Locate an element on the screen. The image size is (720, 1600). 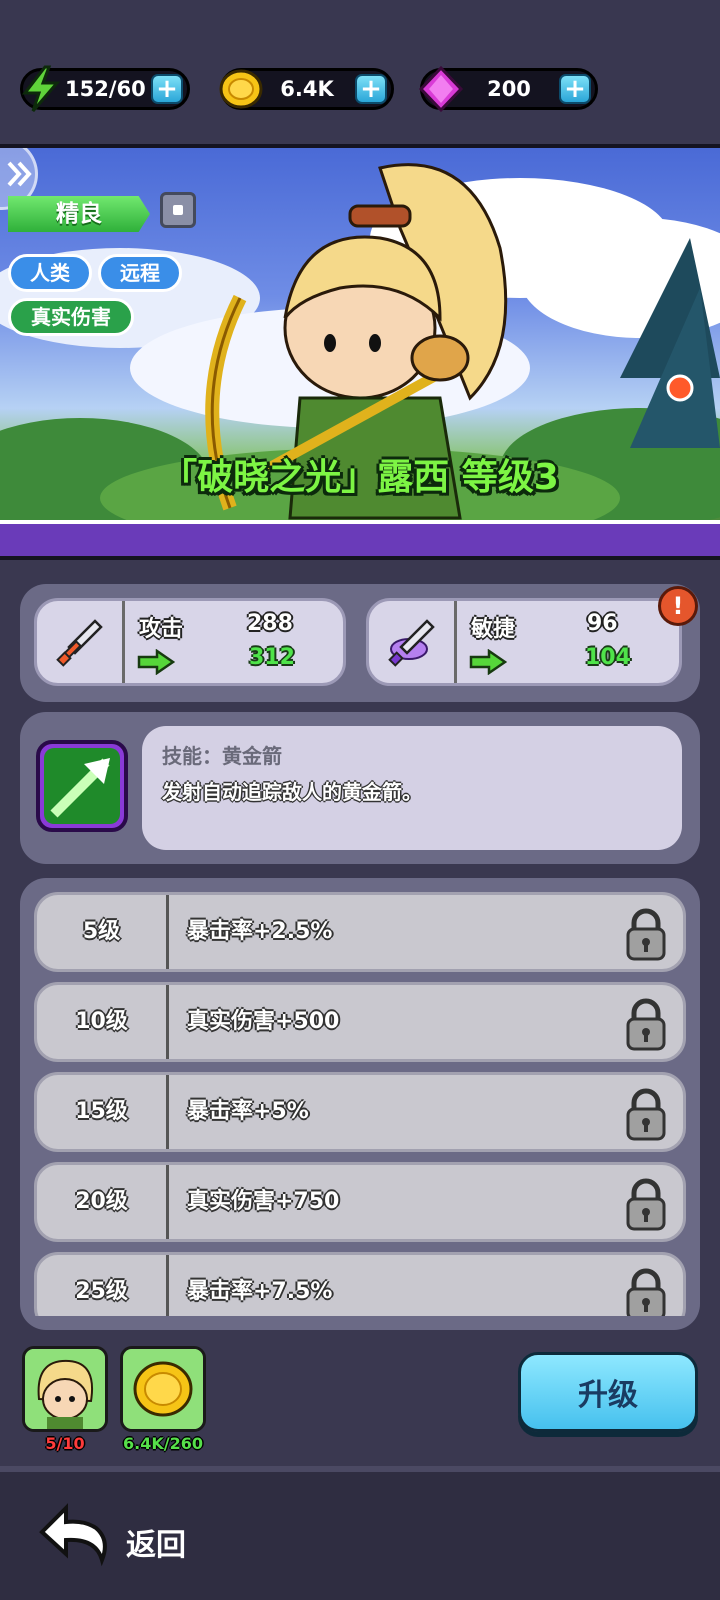
level-label: 5级 is located at coordinates (103, 932).